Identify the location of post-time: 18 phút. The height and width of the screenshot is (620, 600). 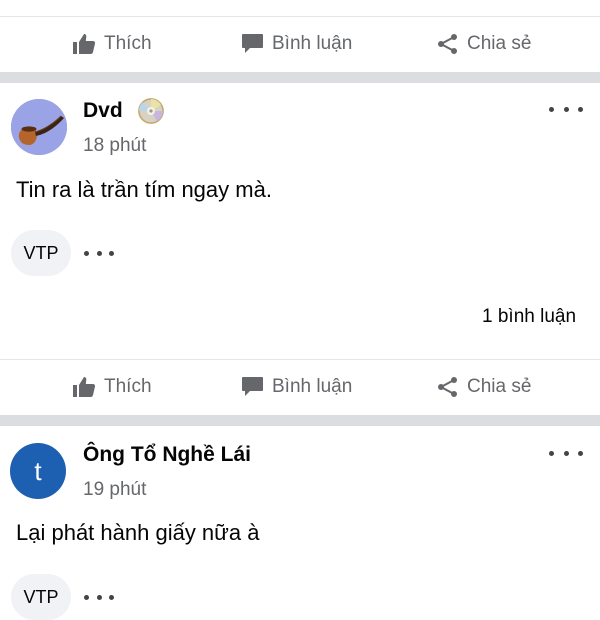
(114, 146).